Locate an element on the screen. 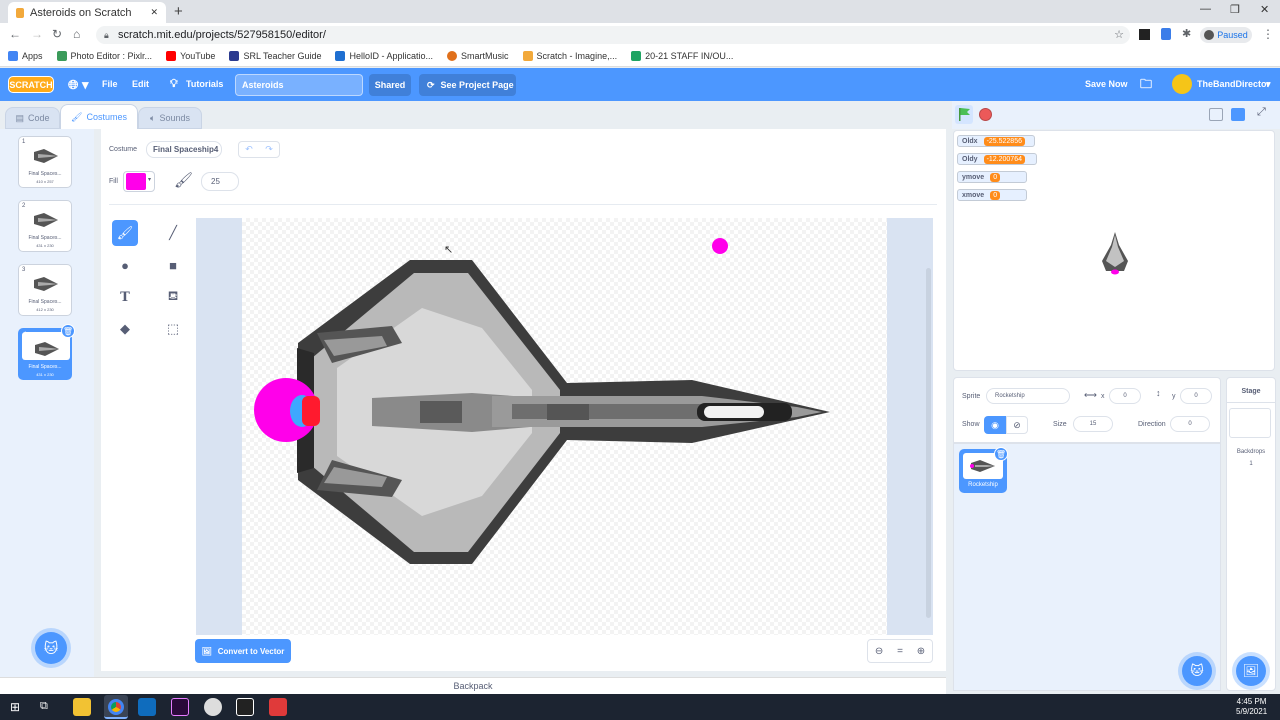 The height and width of the screenshot is (720, 1280). save-now-button: Save Now is located at coordinates (1106, 84).